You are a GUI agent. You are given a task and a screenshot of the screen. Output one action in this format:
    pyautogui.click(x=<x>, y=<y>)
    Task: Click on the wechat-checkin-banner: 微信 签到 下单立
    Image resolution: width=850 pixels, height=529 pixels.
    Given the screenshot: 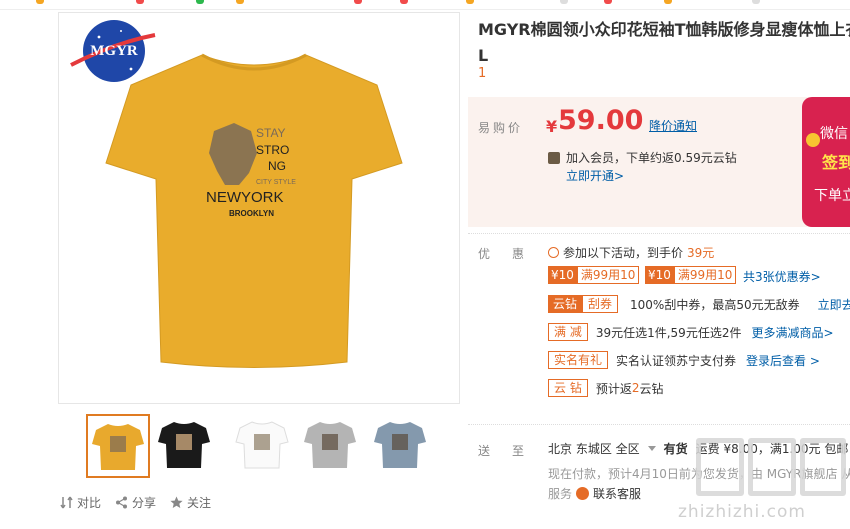 What is the action you would take?
    pyautogui.click(x=826, y=162)
    